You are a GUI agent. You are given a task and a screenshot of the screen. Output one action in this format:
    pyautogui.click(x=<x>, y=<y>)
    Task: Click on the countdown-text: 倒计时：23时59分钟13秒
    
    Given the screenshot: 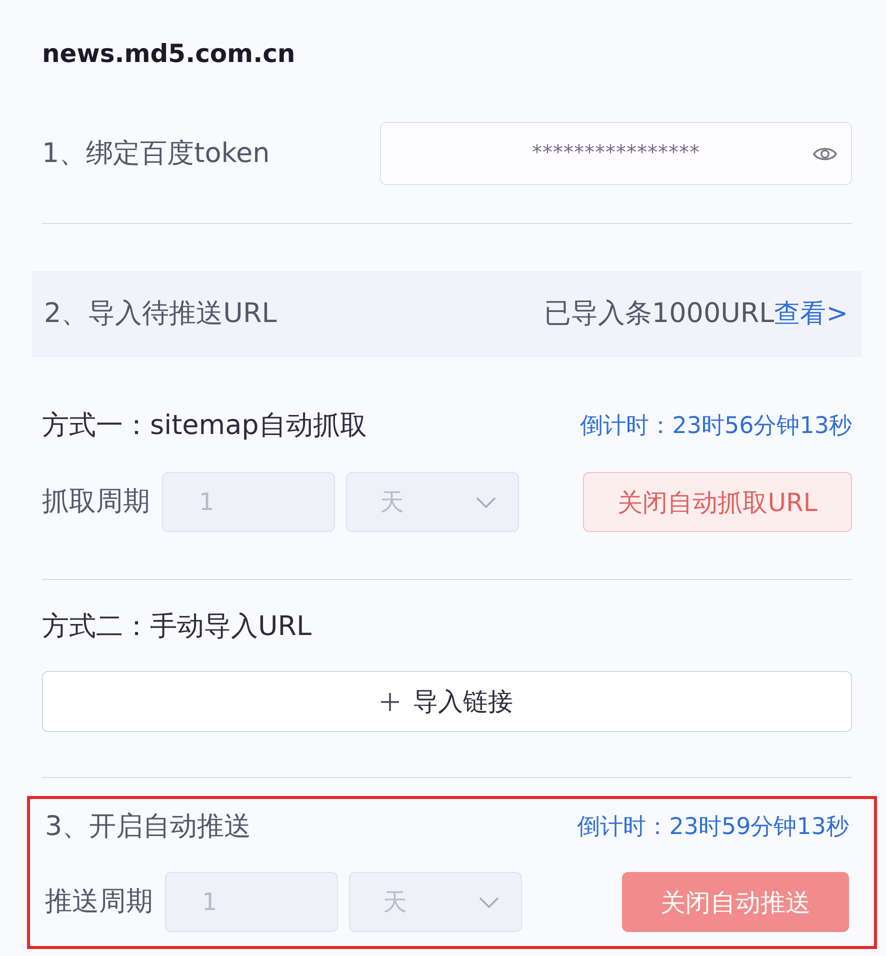 What is the action you would take?
    pyautogui.click(x=713, y=827)
    